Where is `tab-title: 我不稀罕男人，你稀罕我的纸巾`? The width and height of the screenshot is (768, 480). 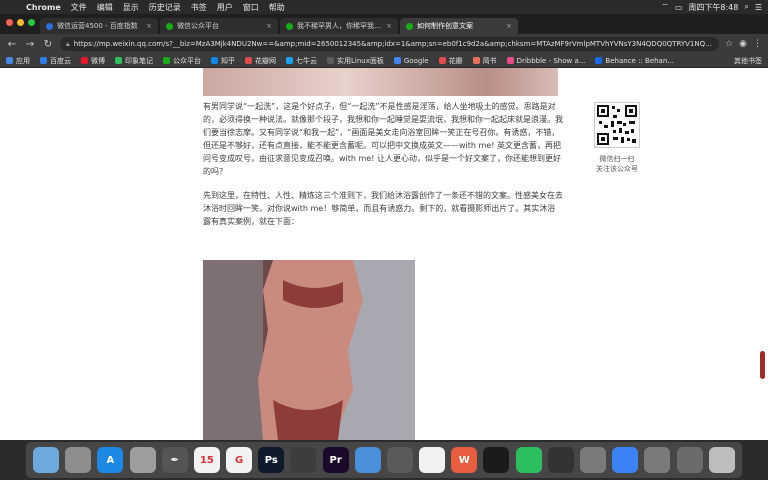 tab-title: 我不稀罕男人，你稀罕我的纸巾 is located at coordinates (339, 26).